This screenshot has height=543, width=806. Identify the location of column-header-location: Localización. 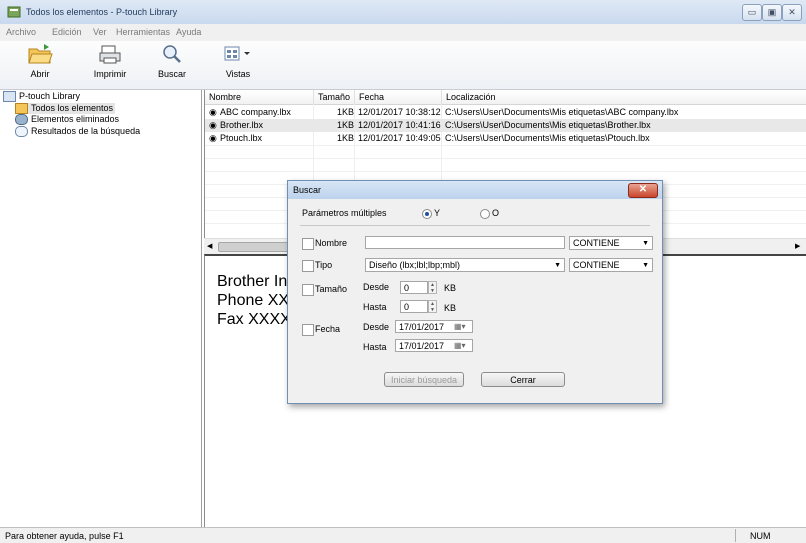
(624, 97).